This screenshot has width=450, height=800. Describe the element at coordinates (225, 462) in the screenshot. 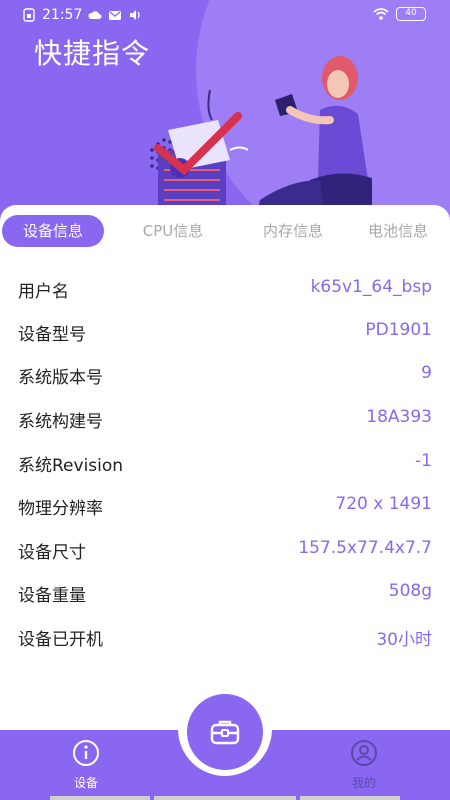

I see `list-item: 系统Revision -1` at that location.